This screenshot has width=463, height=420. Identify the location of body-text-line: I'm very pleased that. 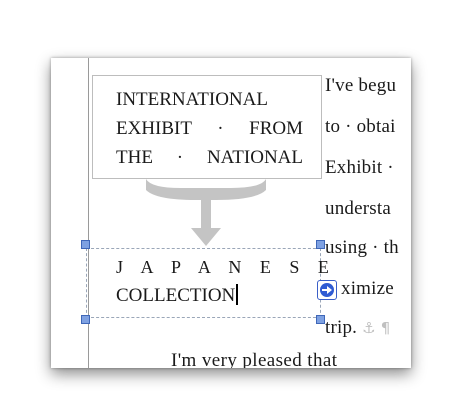
(254, 359).